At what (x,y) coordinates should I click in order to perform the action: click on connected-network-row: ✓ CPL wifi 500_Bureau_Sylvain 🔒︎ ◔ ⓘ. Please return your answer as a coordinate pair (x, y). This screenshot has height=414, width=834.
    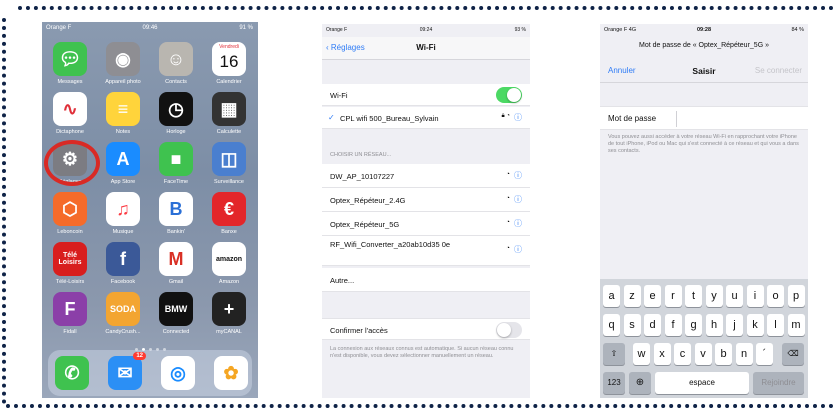
    Looking at the image, I should click on (426, 118).